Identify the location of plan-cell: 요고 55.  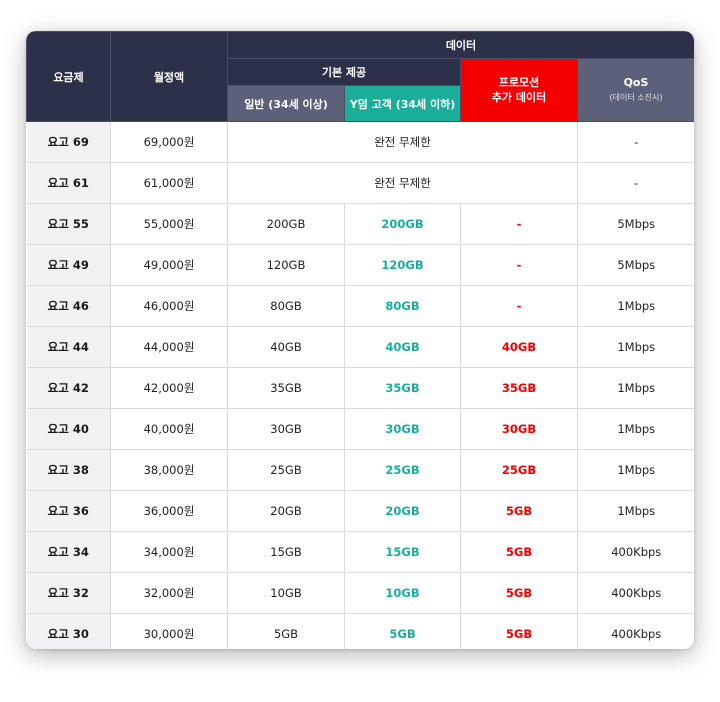
(68, 224).